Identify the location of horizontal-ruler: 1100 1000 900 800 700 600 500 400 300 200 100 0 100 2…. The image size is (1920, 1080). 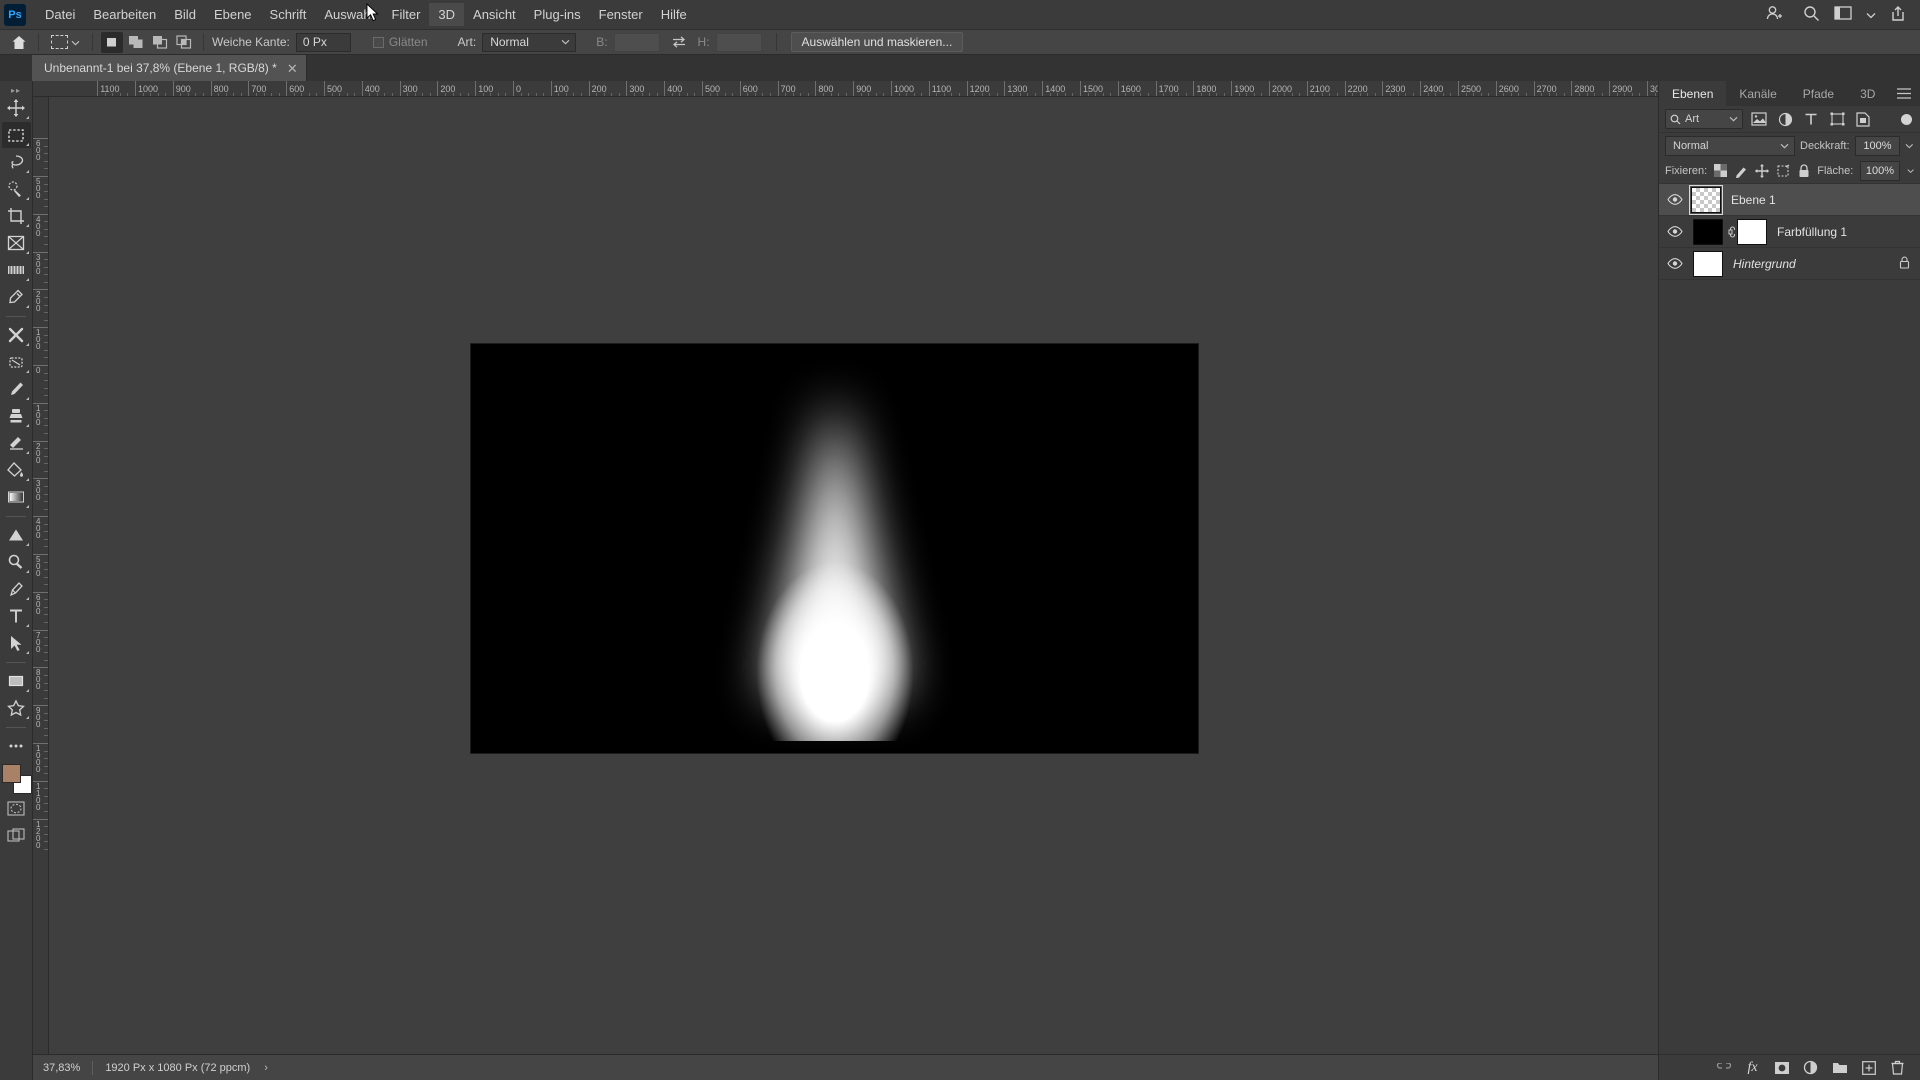
(845, 89).